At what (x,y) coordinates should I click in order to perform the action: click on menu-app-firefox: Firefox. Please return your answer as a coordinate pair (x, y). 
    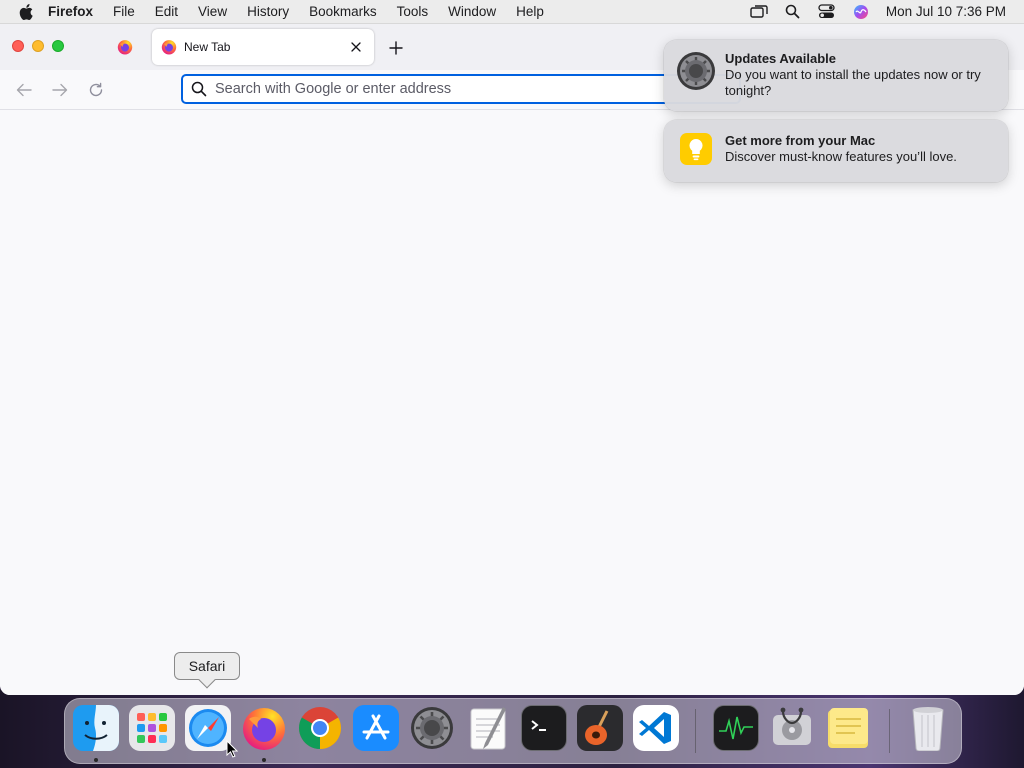
    Looking at the image, I should click on (70, 11).